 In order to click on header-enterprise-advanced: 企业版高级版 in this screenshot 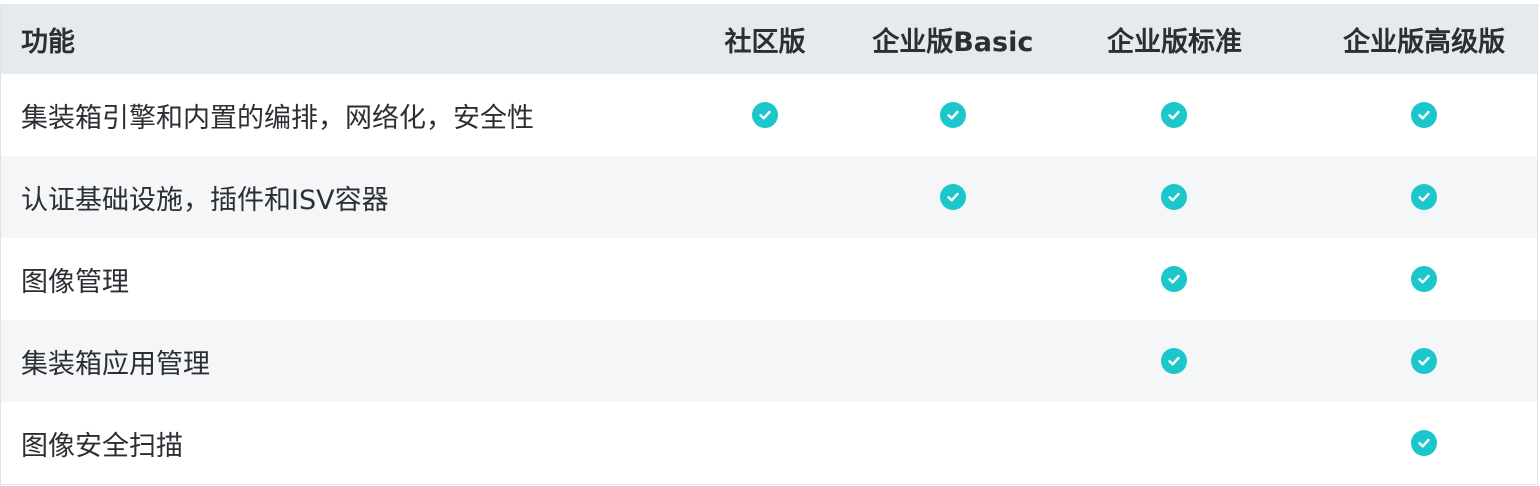, I will do `click(1424, 42)`.